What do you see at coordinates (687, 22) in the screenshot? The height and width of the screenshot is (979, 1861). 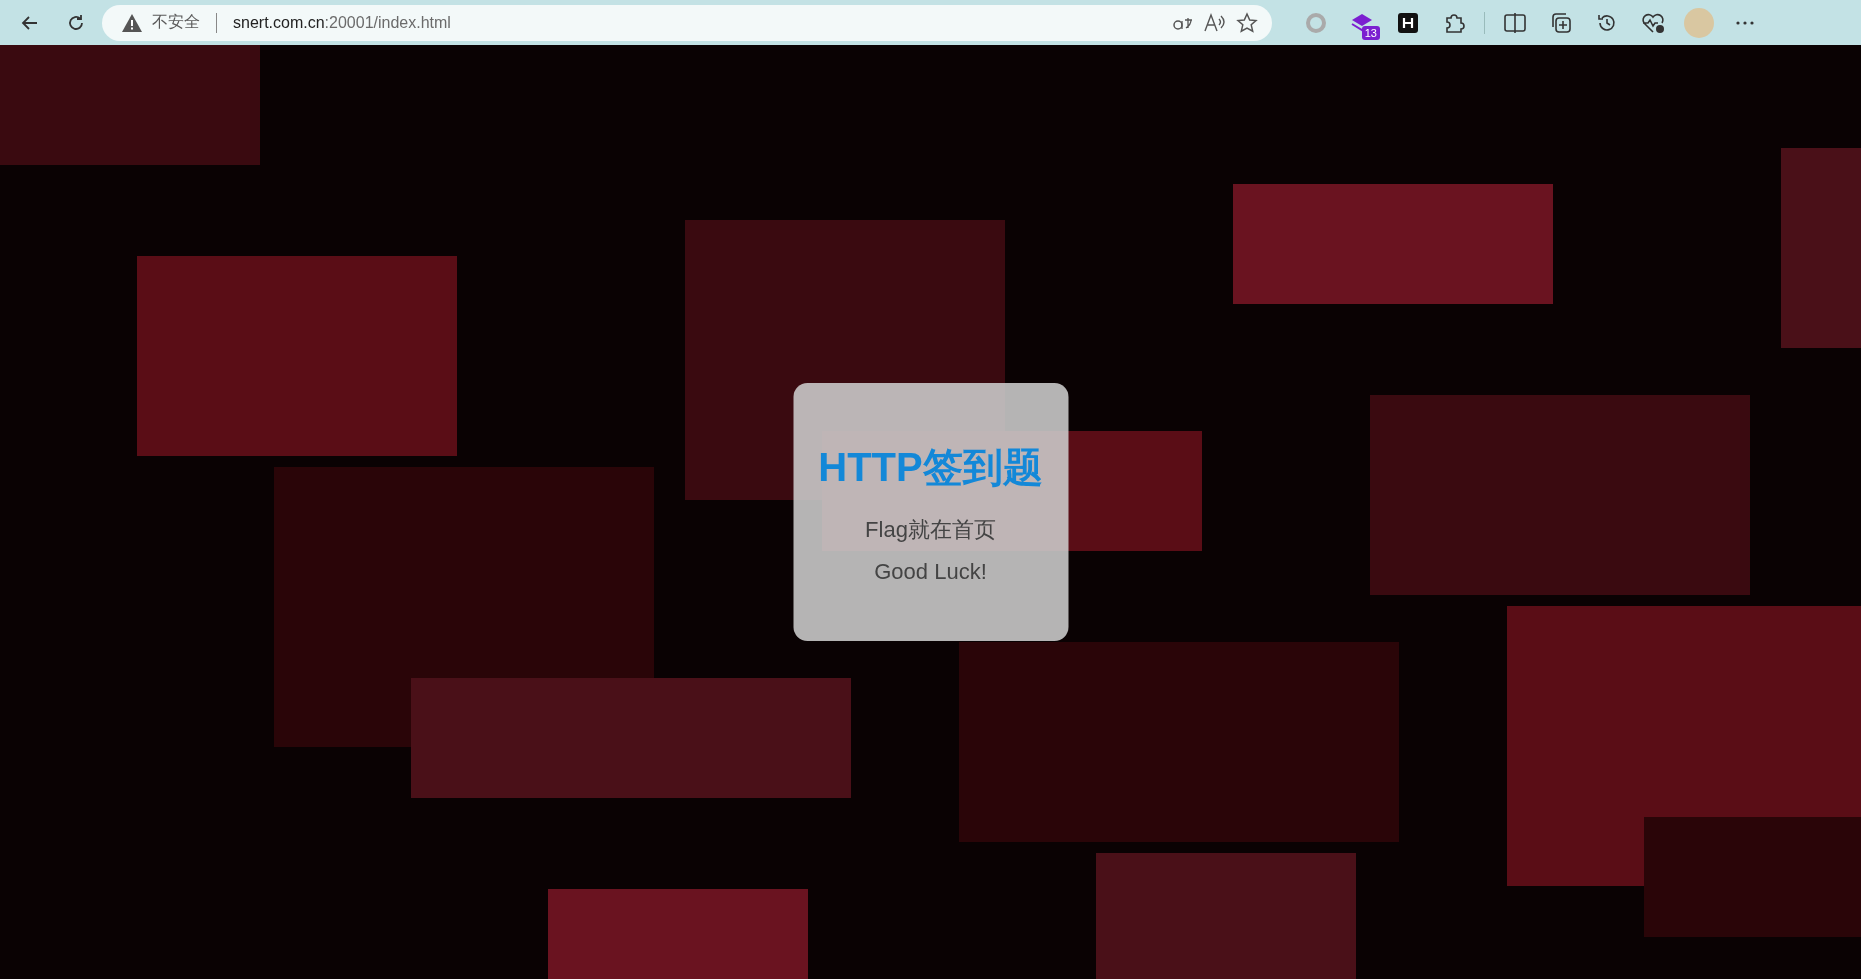 I see `address-bar: 不安全 snert.com.cn:20001/index.html` at bounding box center [687, 22].